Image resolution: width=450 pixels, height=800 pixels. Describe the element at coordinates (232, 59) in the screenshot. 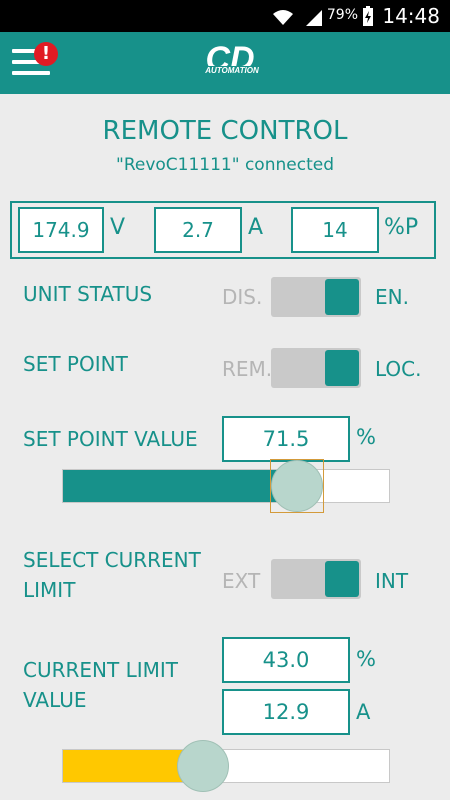

I see `cd-logo: CD AUTOMATION` at that location.